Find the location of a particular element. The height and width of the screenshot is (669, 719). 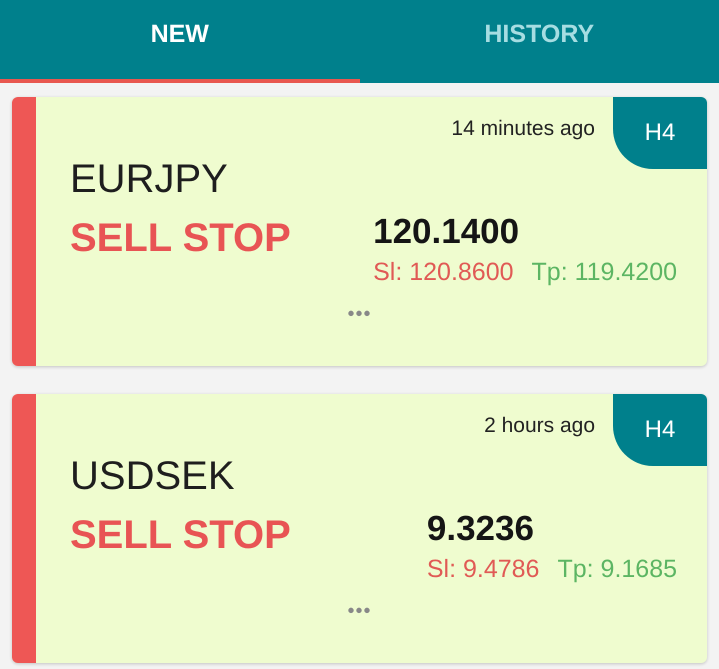

symbol-label: EURJPY is located at coordinates (149, 179).